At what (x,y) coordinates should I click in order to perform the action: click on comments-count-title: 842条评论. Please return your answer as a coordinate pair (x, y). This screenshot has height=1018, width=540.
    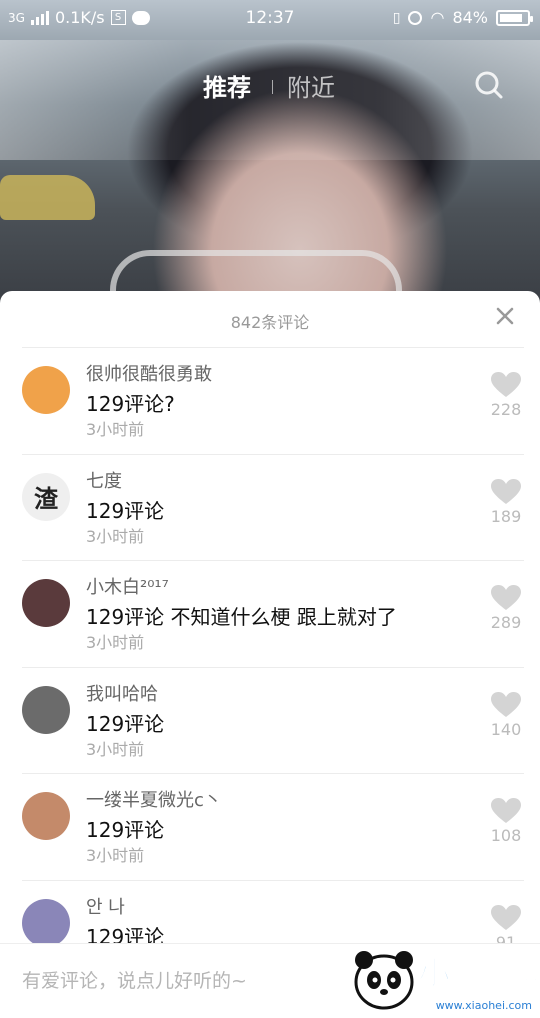
    Looking at the image, I should click on (270, 322).